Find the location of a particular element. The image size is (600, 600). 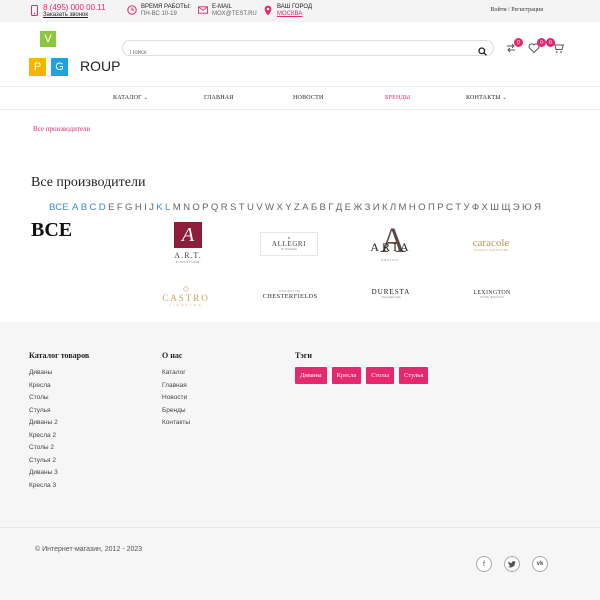

brand-logo-caracole: caracole CLASSIC FURNITURE is located at coordinates (491, 244).